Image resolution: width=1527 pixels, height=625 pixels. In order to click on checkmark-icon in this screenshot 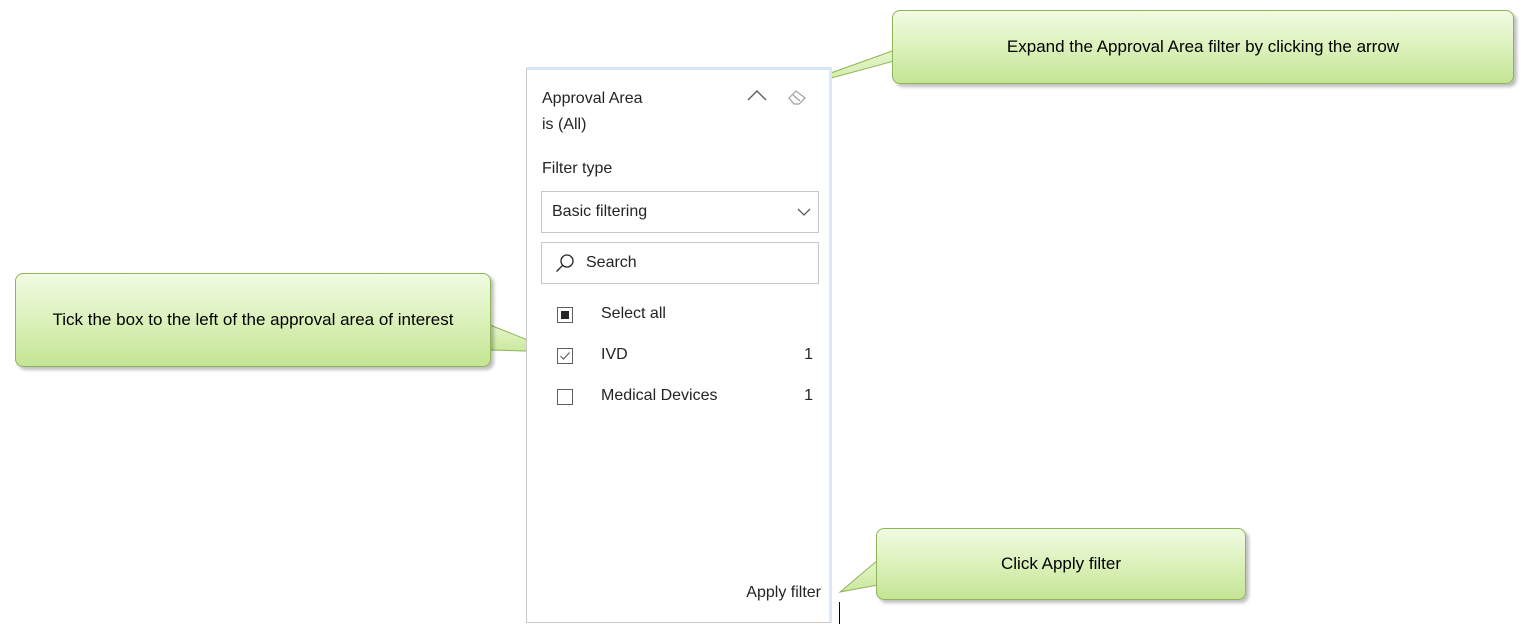, I will do `click(565, 356)`.